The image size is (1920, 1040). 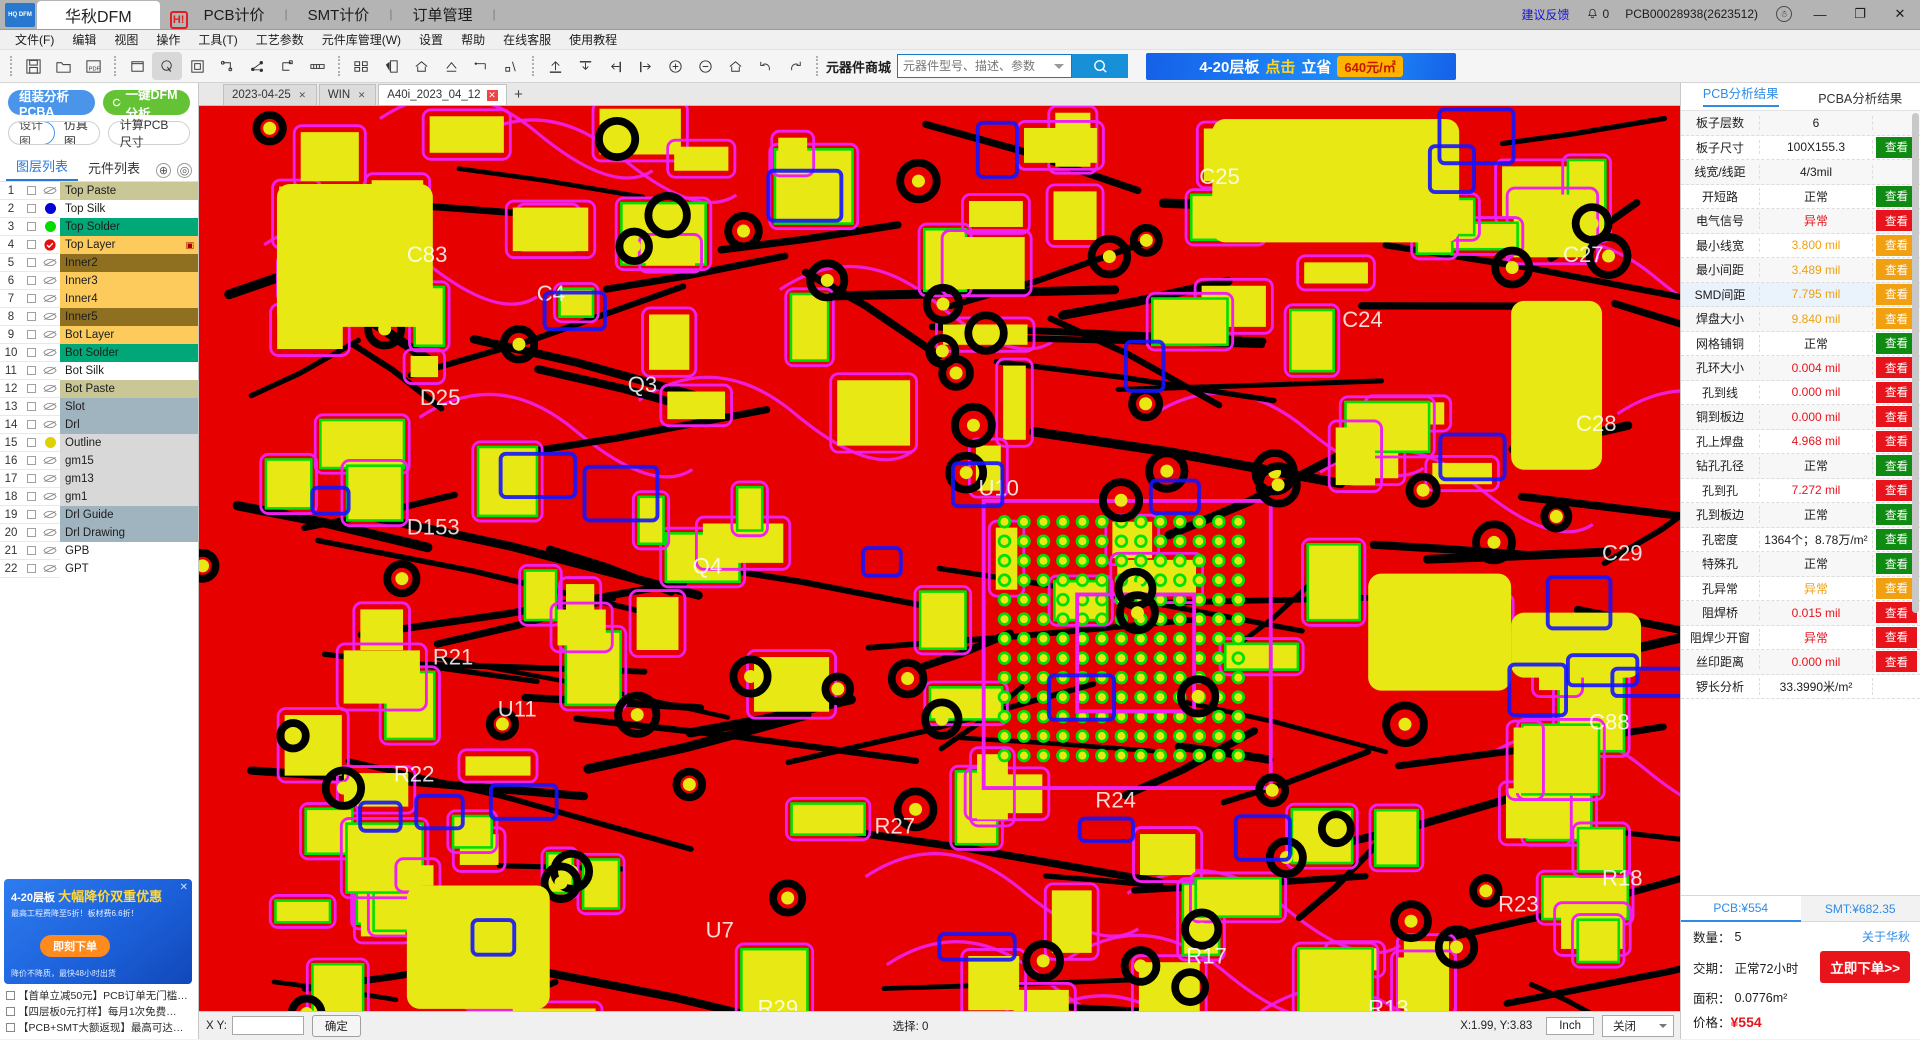 I want to click on analysis-row: 焊盘大小 9.840 mil 查看, so click(x=1800, y=319).